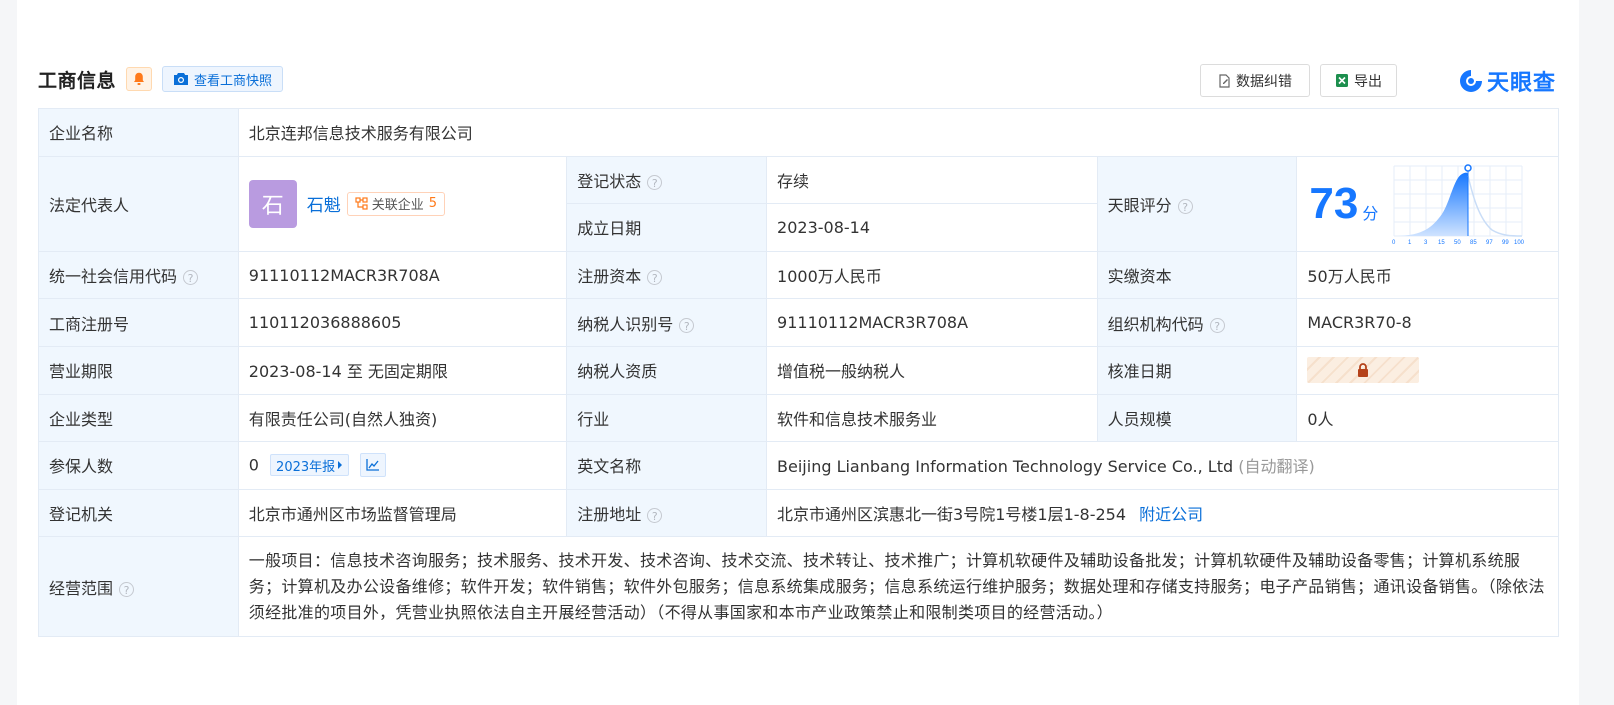  Describe the element at coordinates (609, 515) in the screenshot. I see `address-label-text: 注册地址` at that location.